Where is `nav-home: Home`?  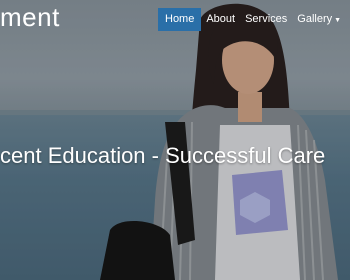
nav-home: Home is located at coordinates (180, 19).